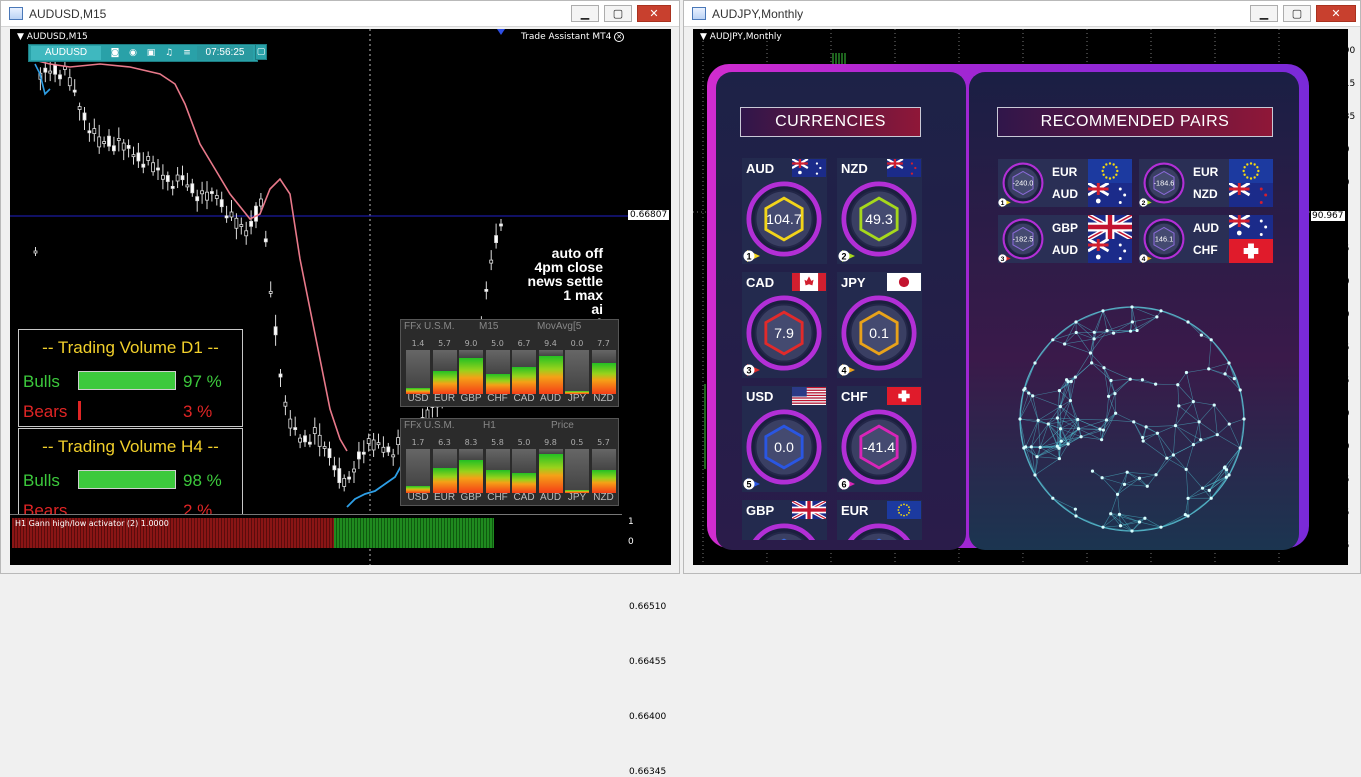 This screenshot has height=777, width=1361. I want to click on currency-card: AUD104.71, so click(784, 211).